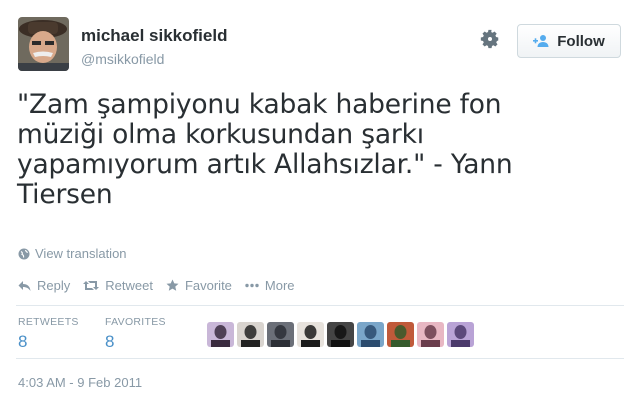 The width and height of the screenshot is (640, 402). Describe the element at coordinates (208, 285) in the screenshot. I see `favorite-label: Favorite` at that location.